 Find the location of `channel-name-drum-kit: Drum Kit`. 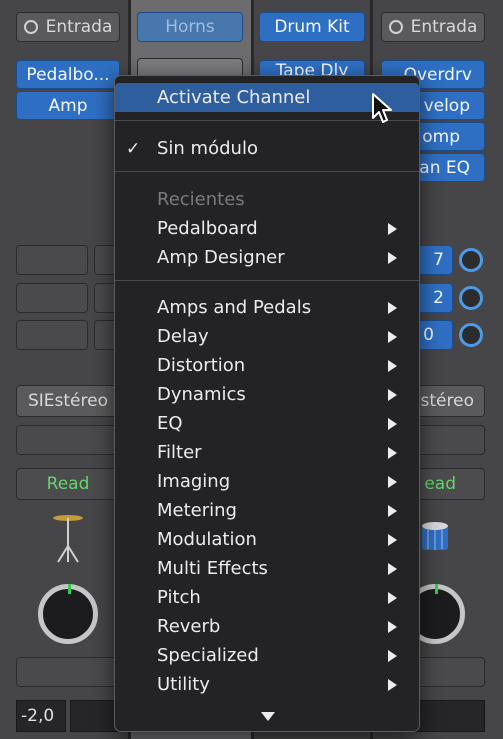

channel-name-drum-kit: Drum Kit is located at coordinates (312, 27).